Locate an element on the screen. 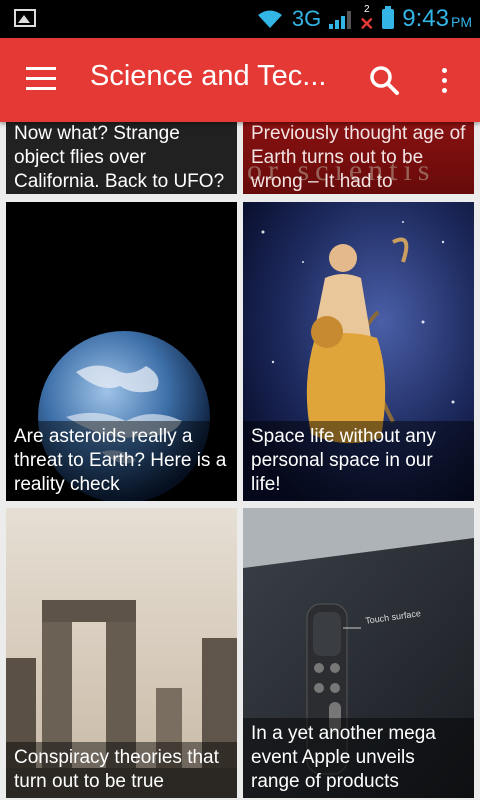  status-icons: 3G 2 ✕ 9:43 PM is located at coordinates (364, 19).